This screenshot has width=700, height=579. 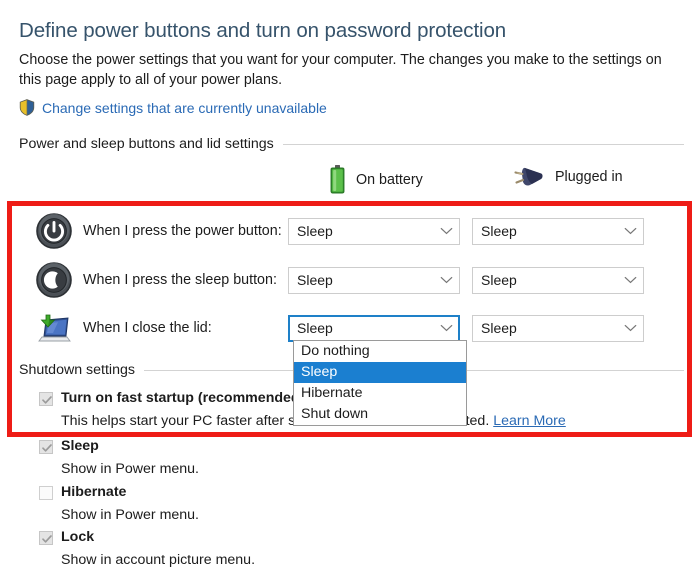 I want to click on close-lid-on-battery-combo: Sleep, so click(x=374, y=328).